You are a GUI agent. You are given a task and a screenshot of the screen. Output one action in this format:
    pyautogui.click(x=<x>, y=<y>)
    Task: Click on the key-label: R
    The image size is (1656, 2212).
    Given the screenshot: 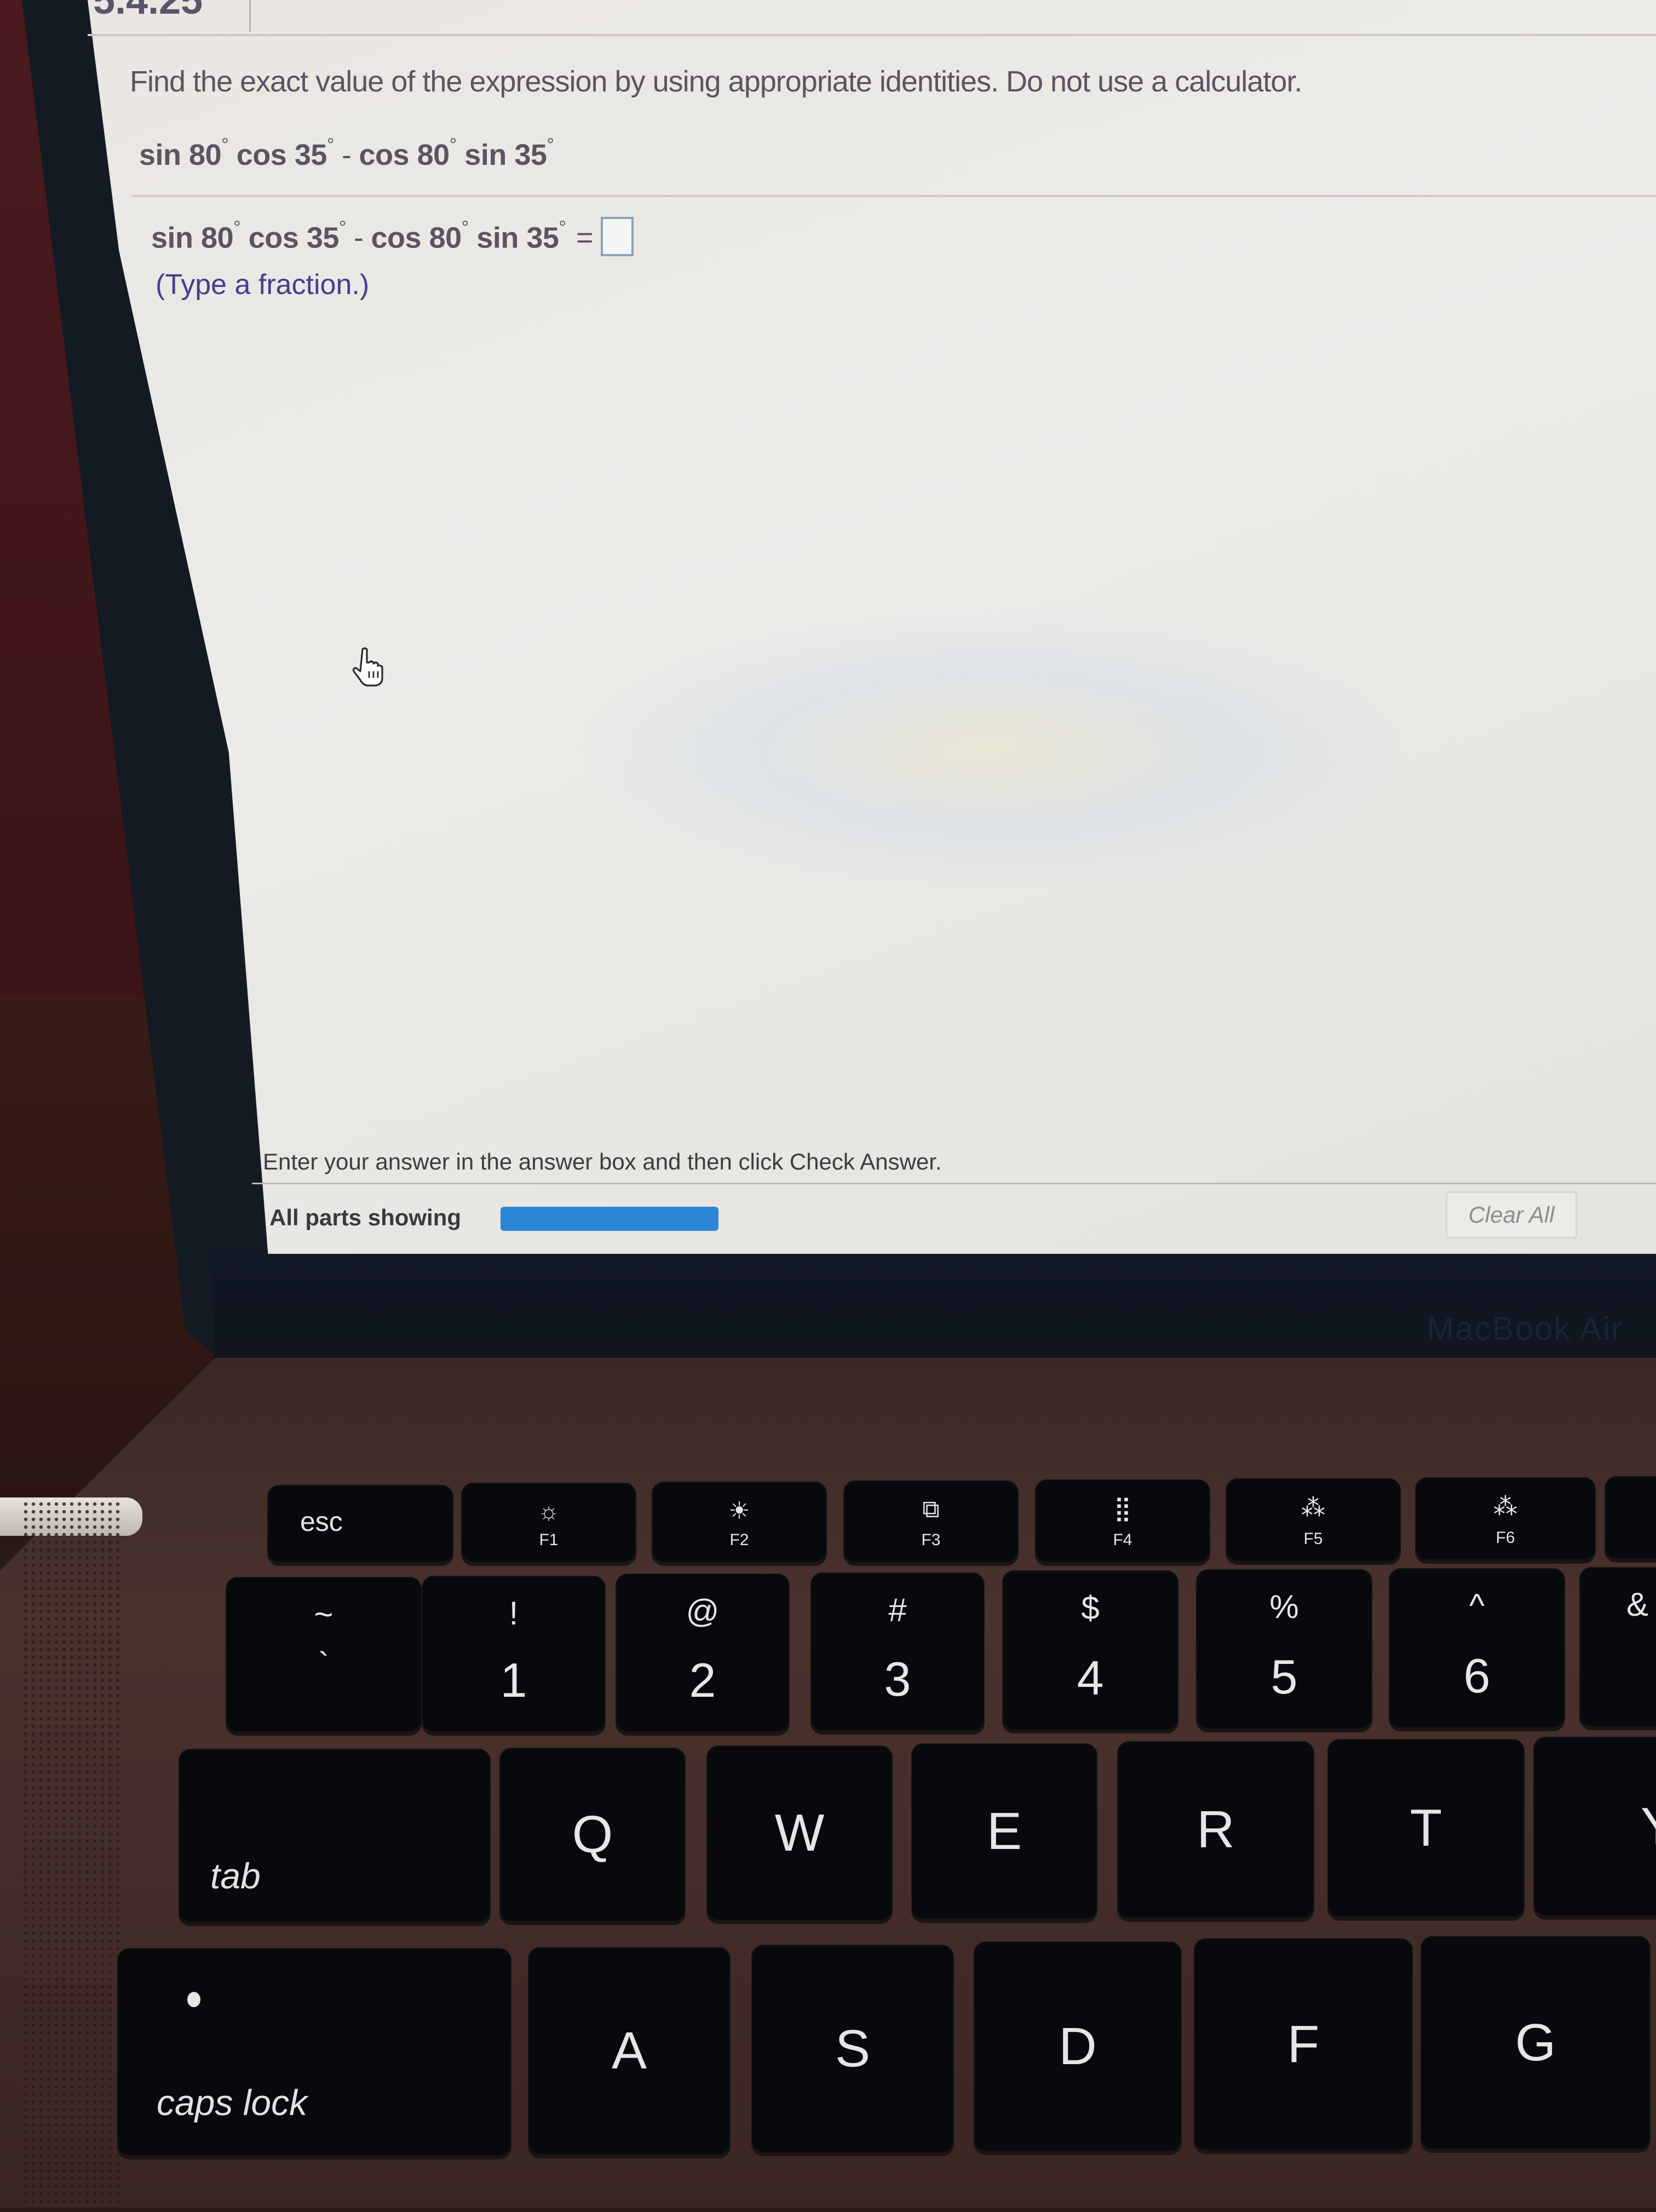 What is the action you would take?
    pyautogui.click(x=1216, y=1830)
    